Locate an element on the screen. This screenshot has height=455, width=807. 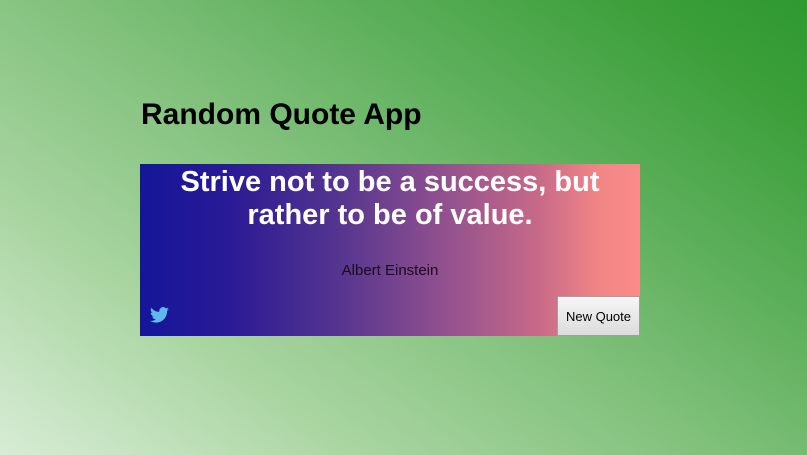
tweet-quote-link is located at coordinates (159, 315).